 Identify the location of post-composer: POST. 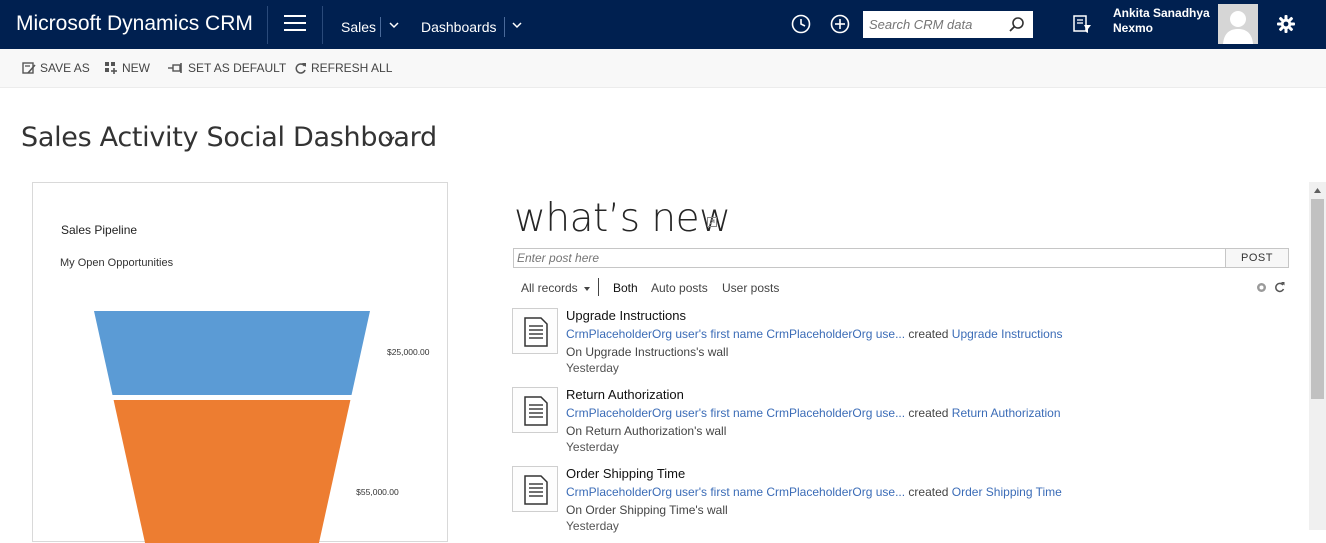
(901, 258).